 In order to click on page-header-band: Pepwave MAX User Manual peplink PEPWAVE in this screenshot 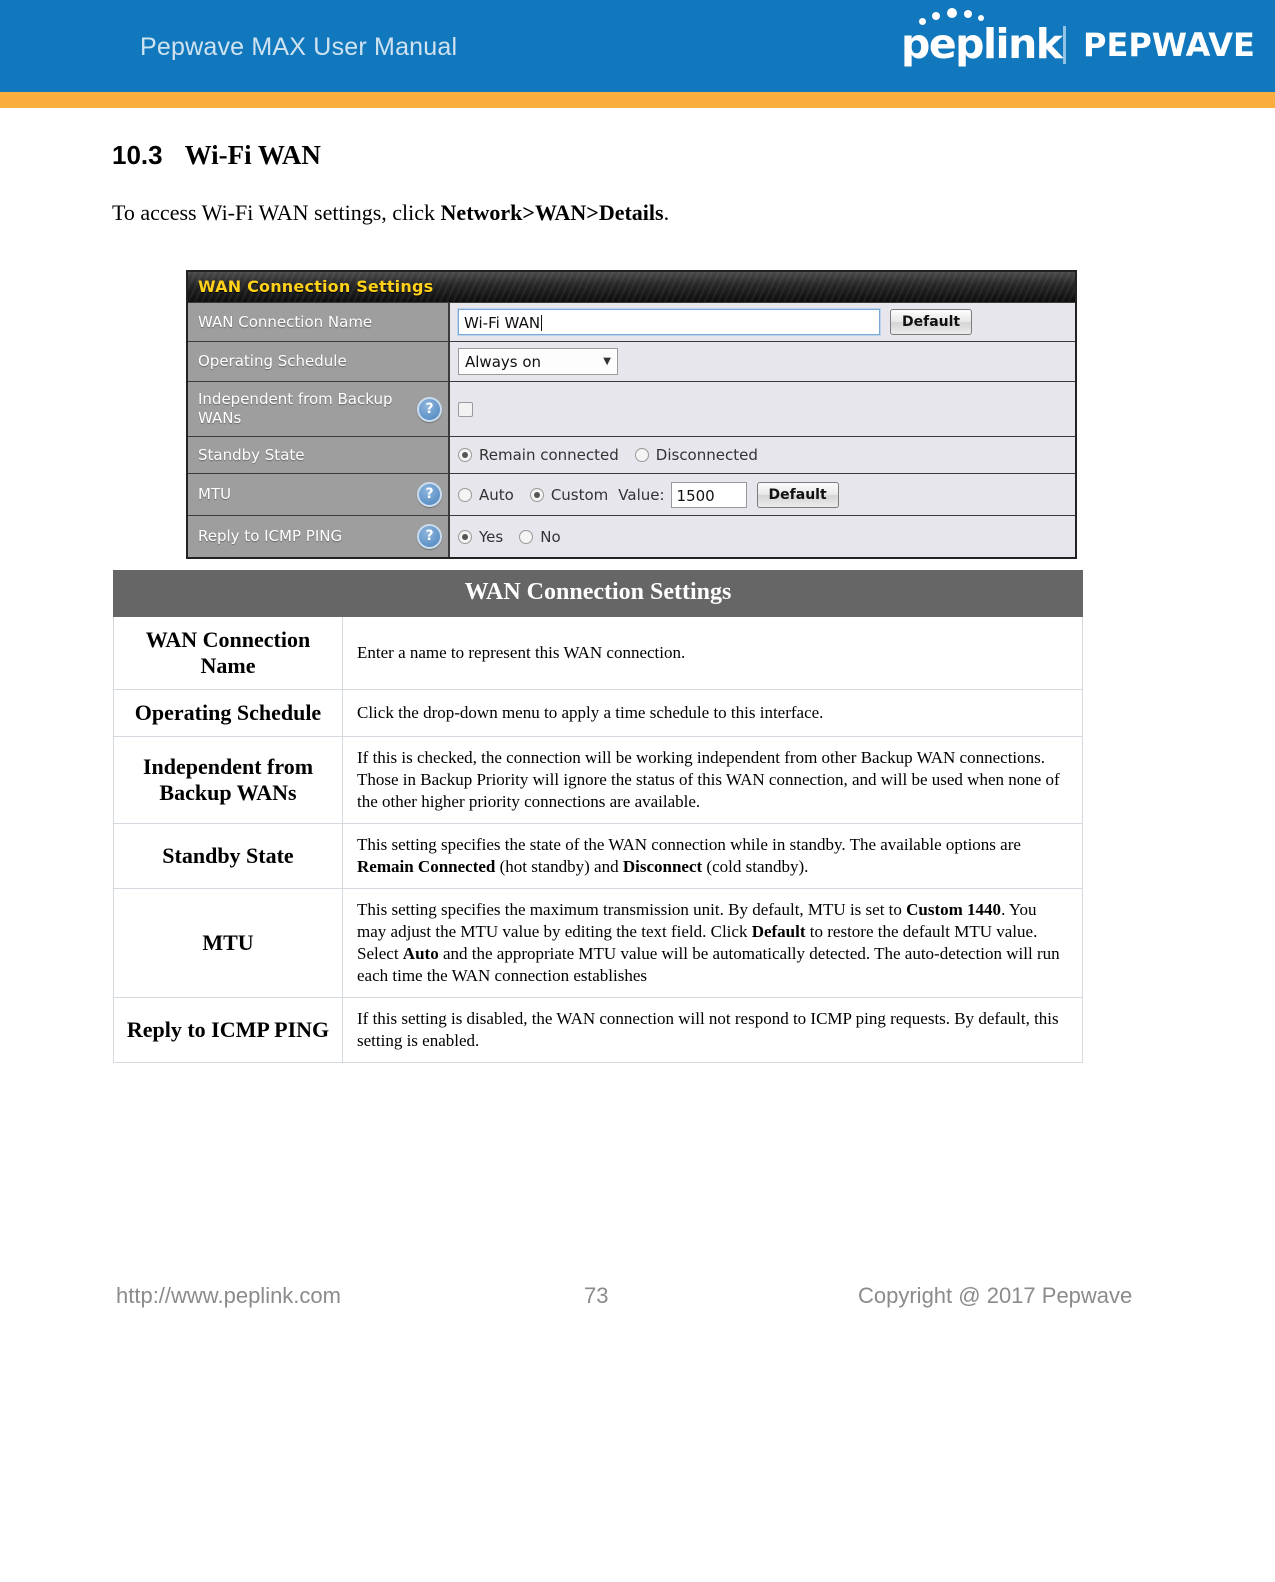, I will do `click(637, 46)`.